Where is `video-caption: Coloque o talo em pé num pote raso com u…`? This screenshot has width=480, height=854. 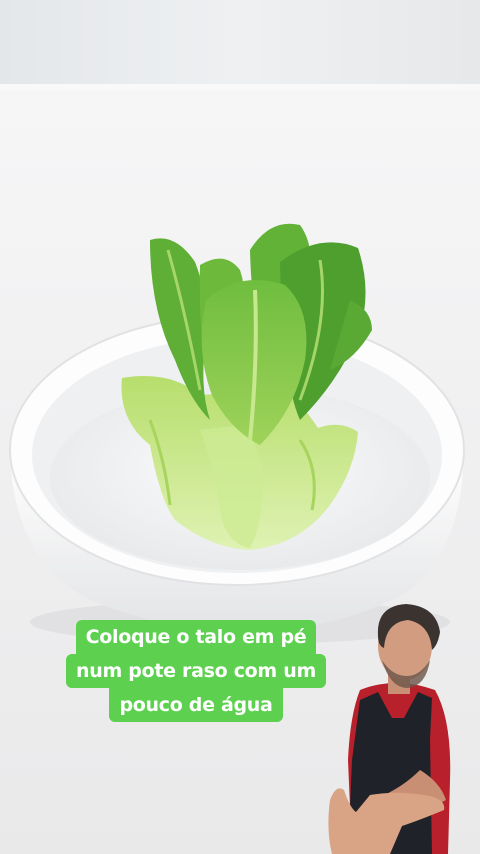
video-caption: Coloque o talo em pé num pote raso com u… is located at coordinates (196, 671).